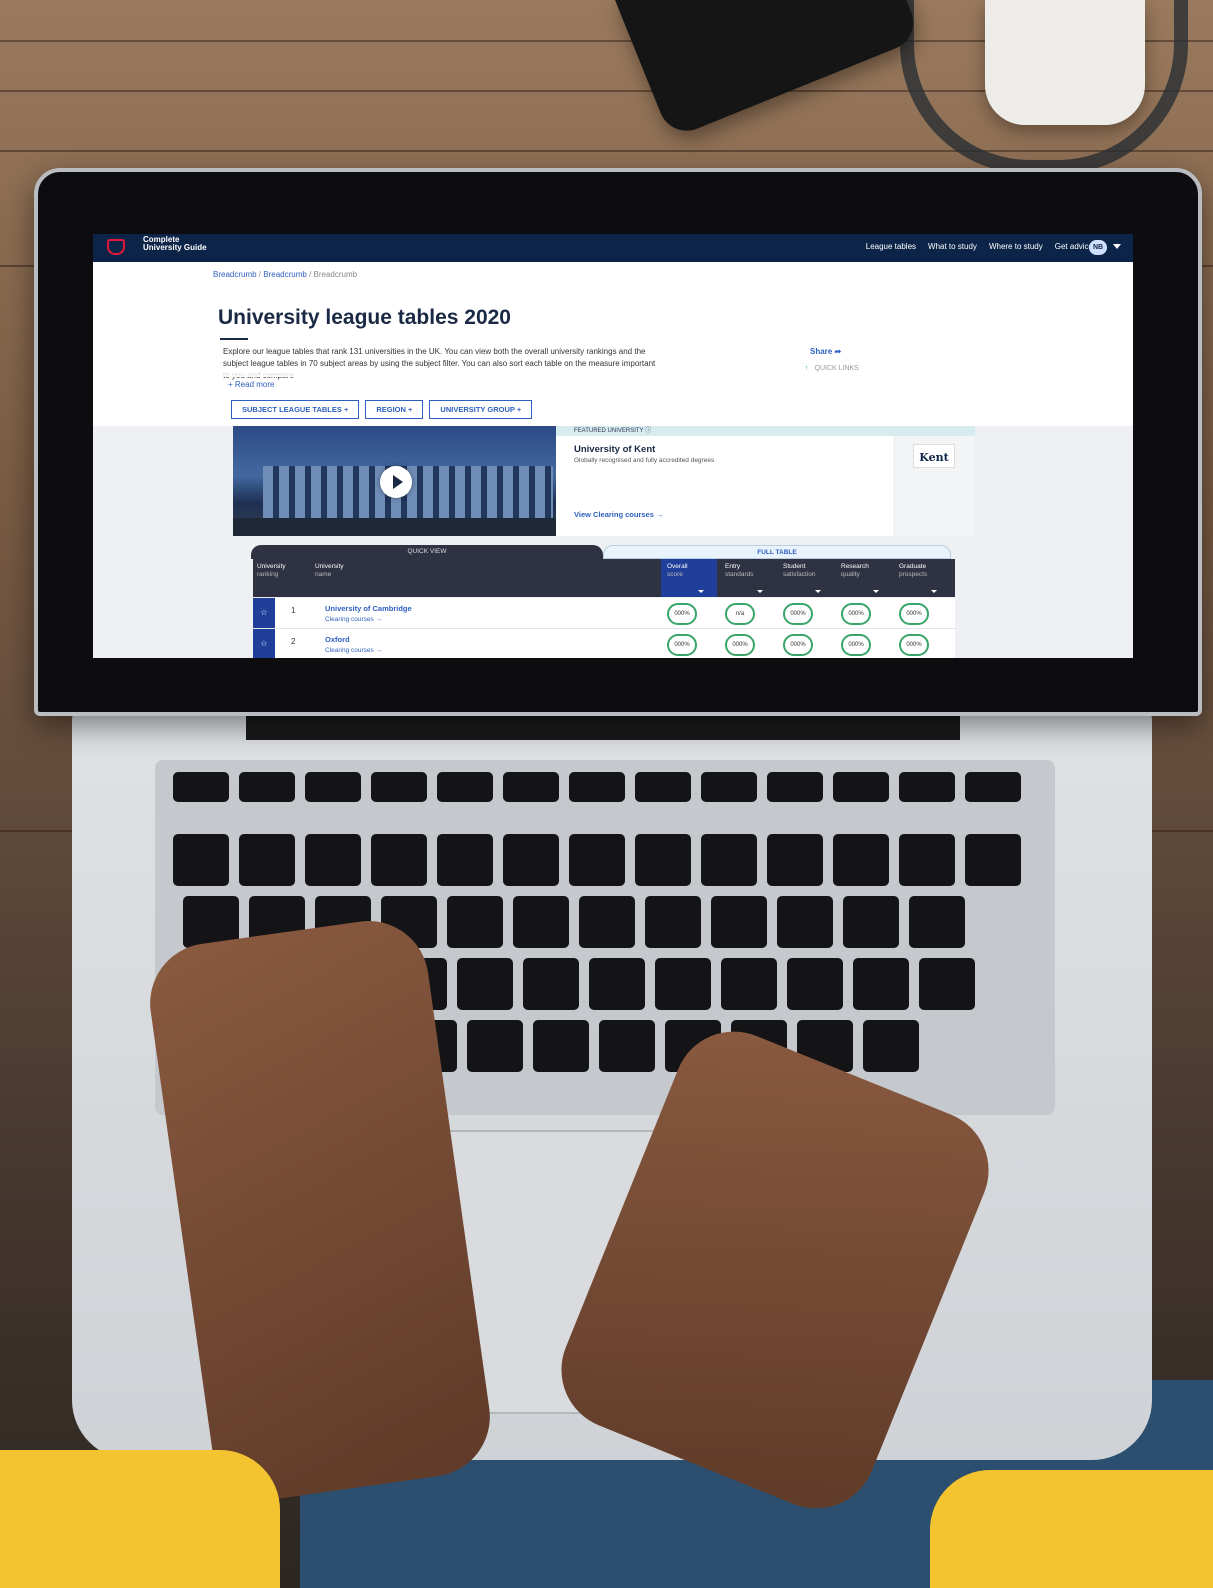 This screenshot has height=1588, width=1213. I want to click on region-filter: REGION +, so click(394, 409).